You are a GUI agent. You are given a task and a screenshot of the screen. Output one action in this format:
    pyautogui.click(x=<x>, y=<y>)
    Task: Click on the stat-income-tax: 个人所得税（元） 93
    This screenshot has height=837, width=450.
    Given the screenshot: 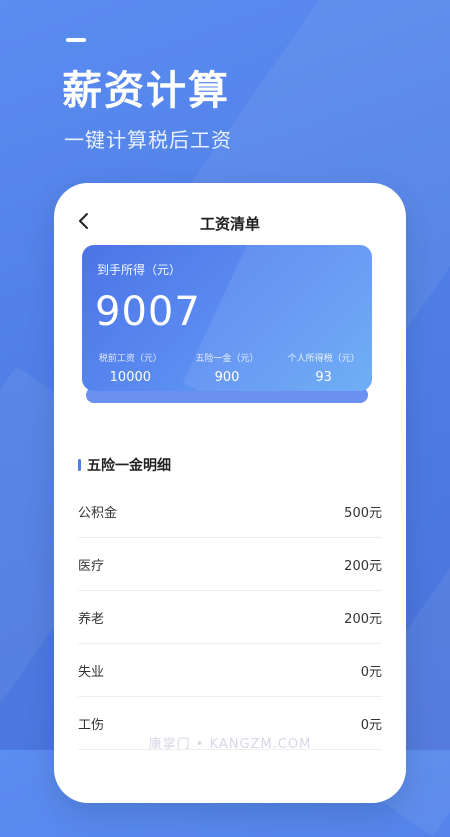 What is the action you would take?
    pyautogui.click(x=323, y=368)
    